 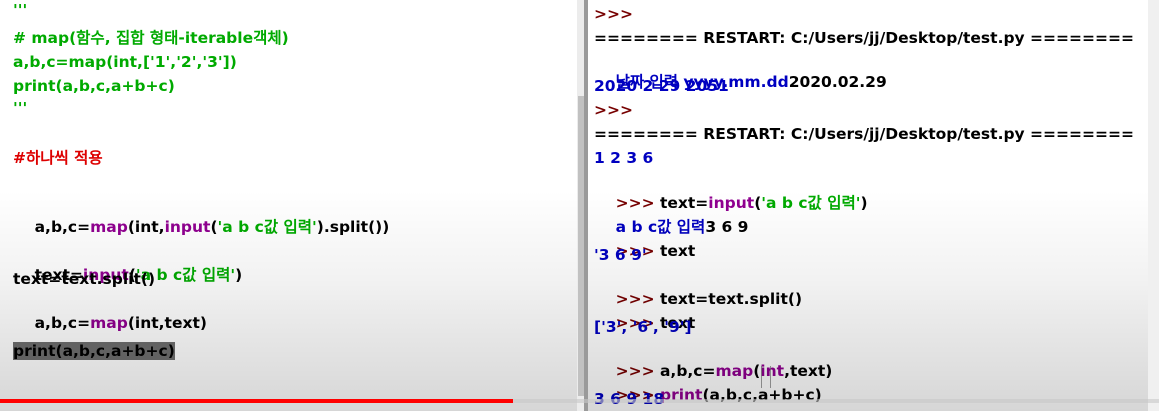 I want to click on comment-line: # map(함수, 집합 형태-iterable객체), so click(x=151, y=38).